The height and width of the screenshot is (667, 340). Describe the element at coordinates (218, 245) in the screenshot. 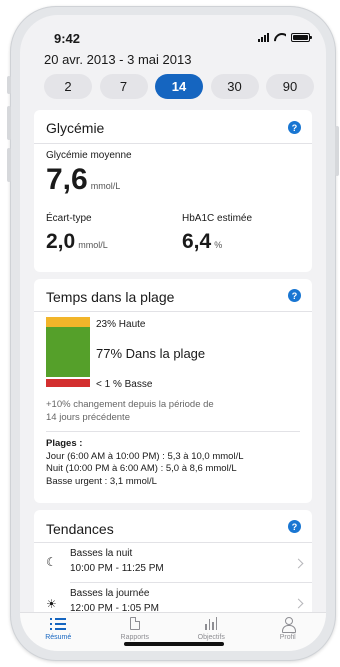

I see `hba1c-unit: %` at that location.